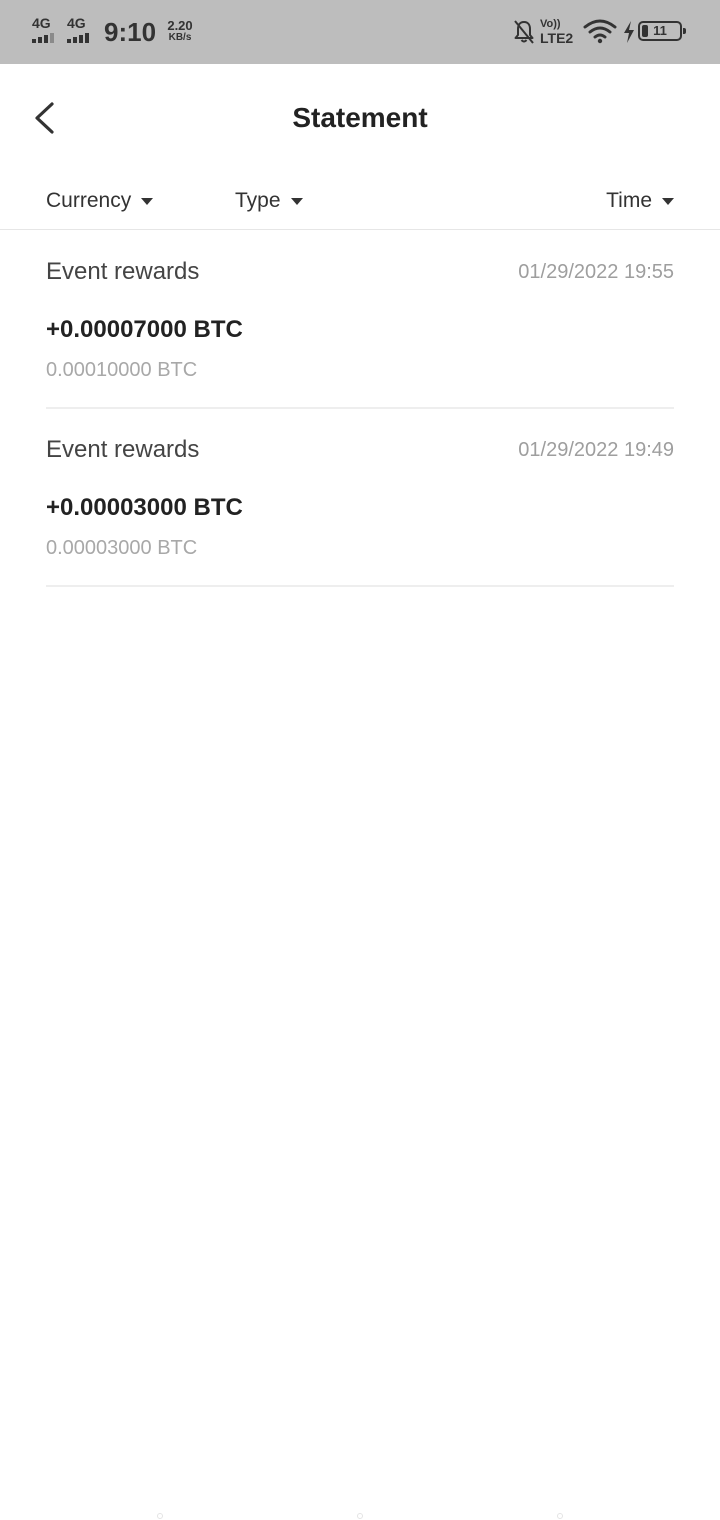 Image resolution: width=720 pixels, height=1520 pixels. What do you see at coordinates (600, 31) in the screenshot?
I see `wifi-icon` at bounding box center [600, 31].